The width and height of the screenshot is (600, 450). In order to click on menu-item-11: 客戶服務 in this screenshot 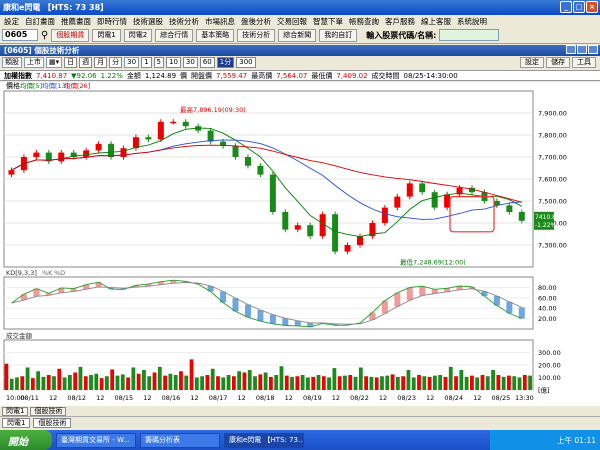, I will do `click(400, 21)`.